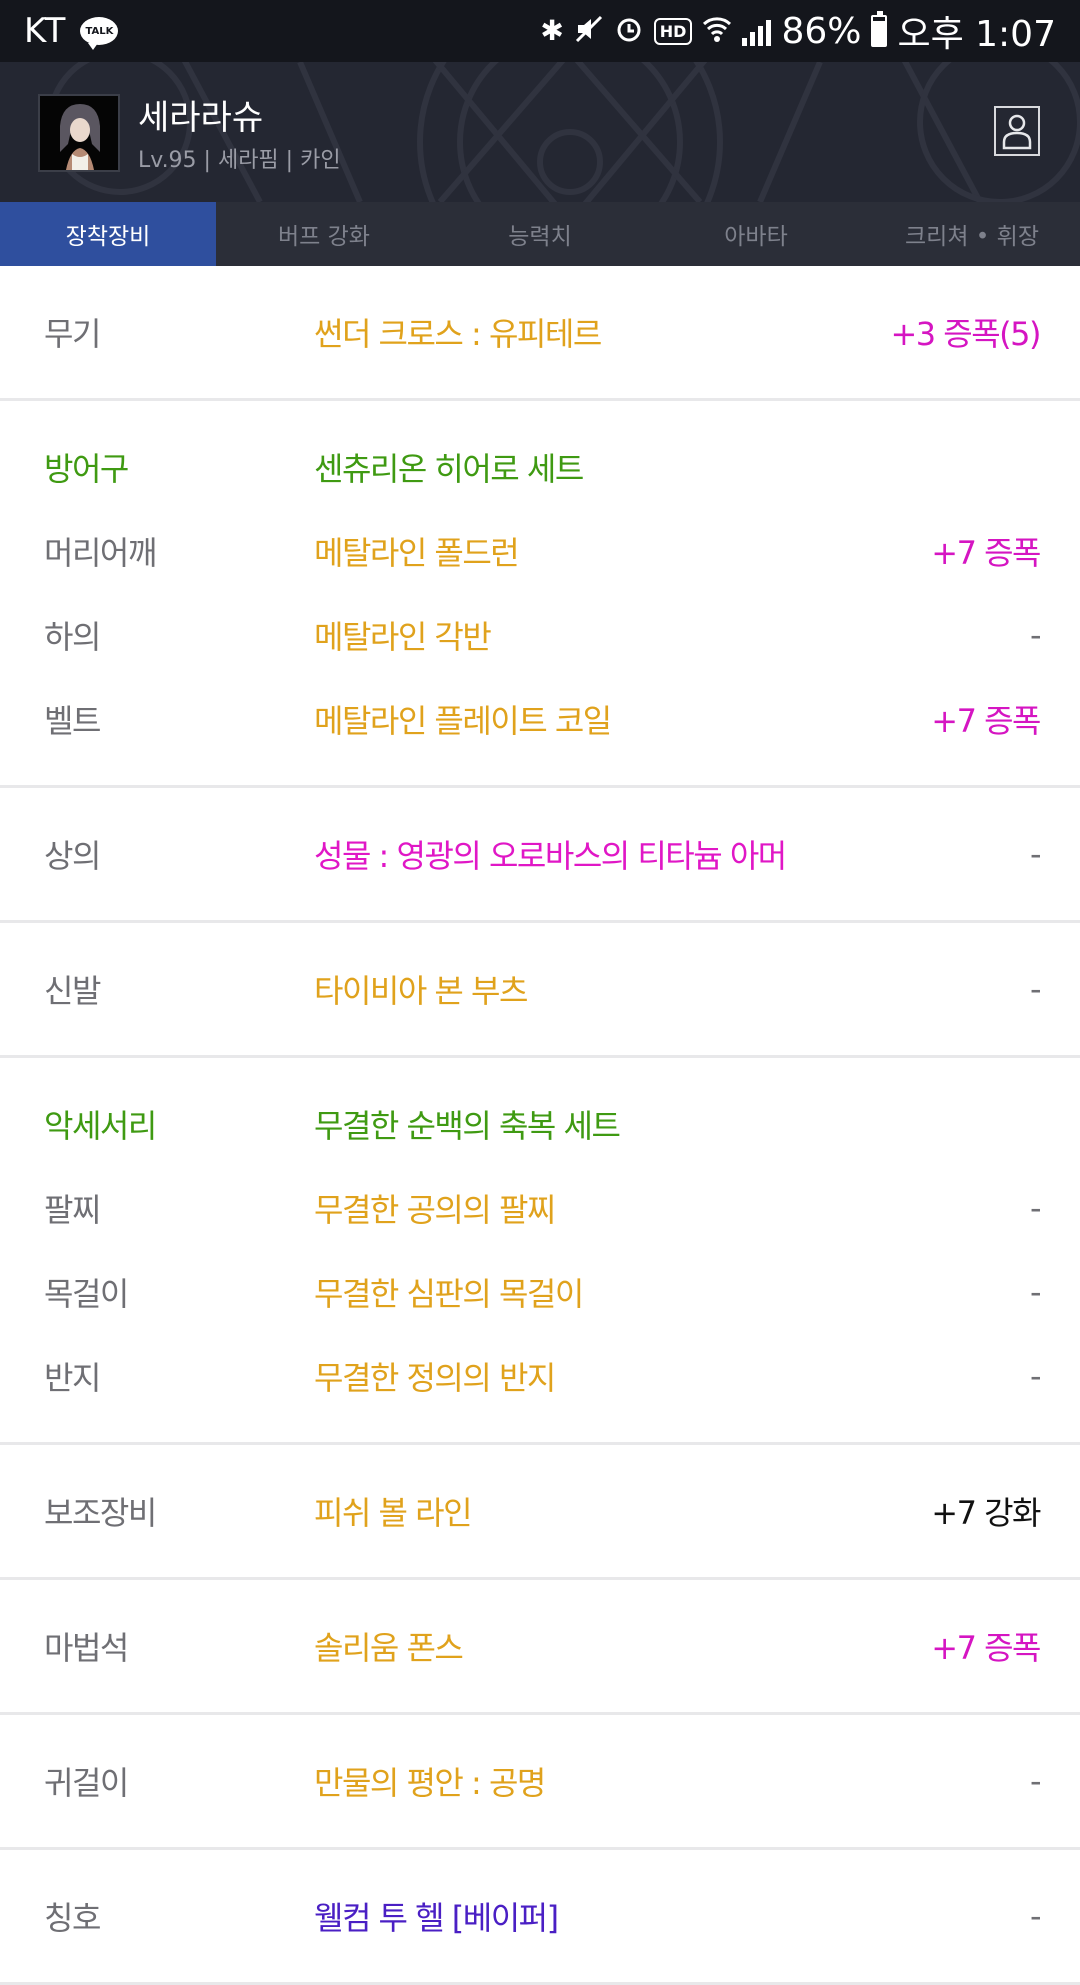  I want to click on item-name: 메탈라인 플레이트 코일, so click(463, 721).